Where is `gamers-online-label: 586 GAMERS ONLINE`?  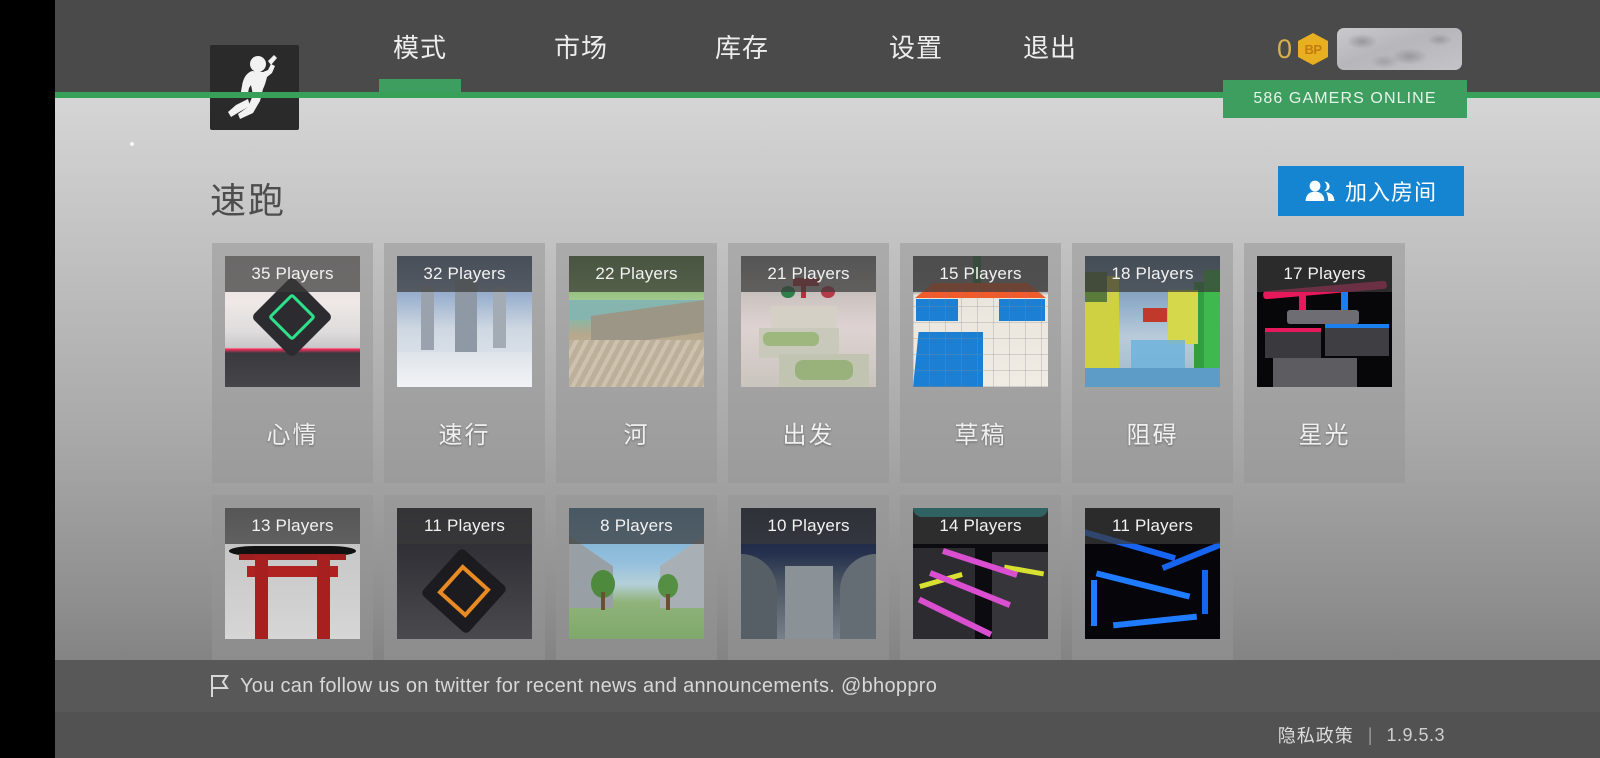
gamers-online-label: 586 GAMERS ONLINE is located at coordinates (1345, 98).